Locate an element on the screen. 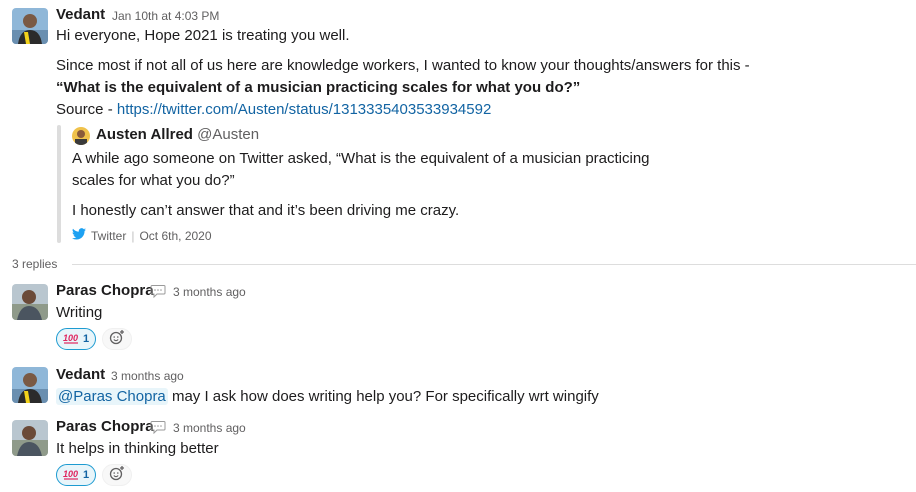 The width and height of the screenshot is (916, 492). quote-text-line: scales for what you do?” is located at coordinates (153, 180).